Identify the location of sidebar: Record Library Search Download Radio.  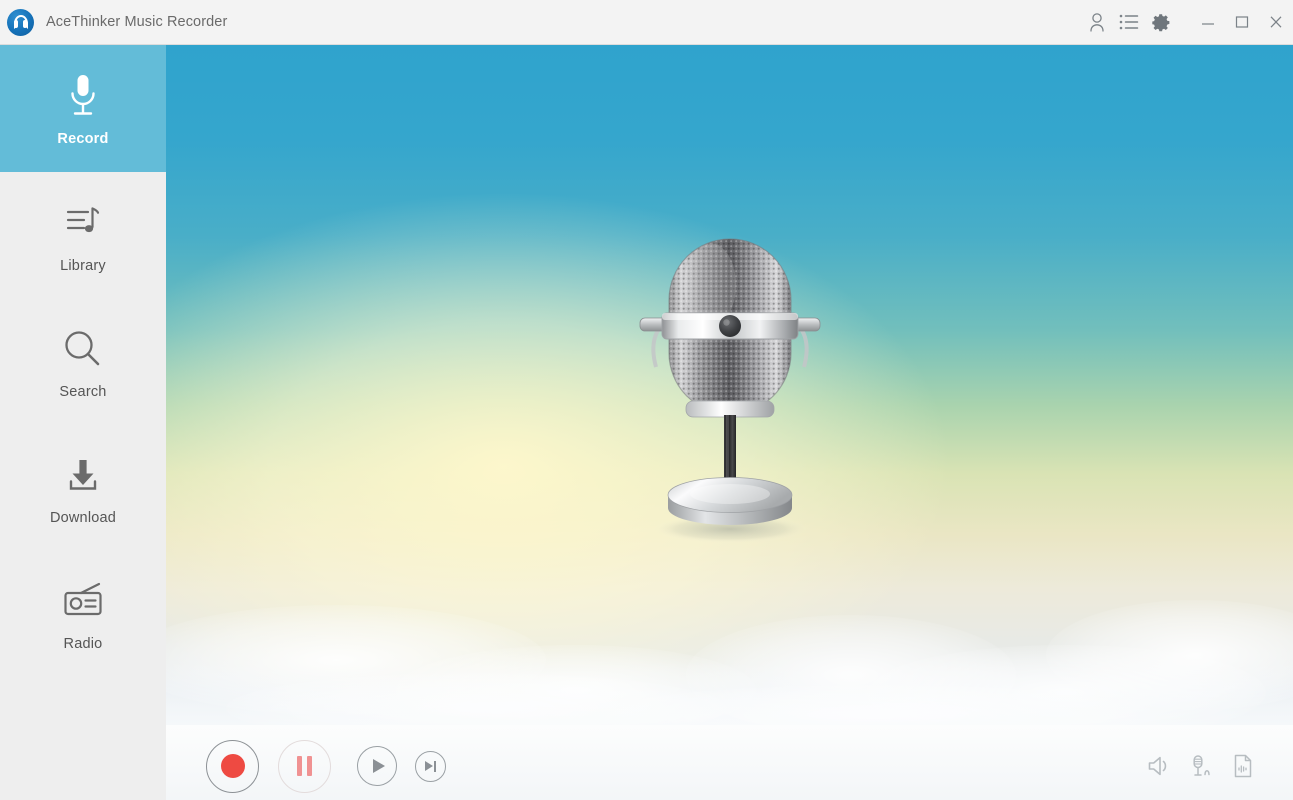
(83, 422).